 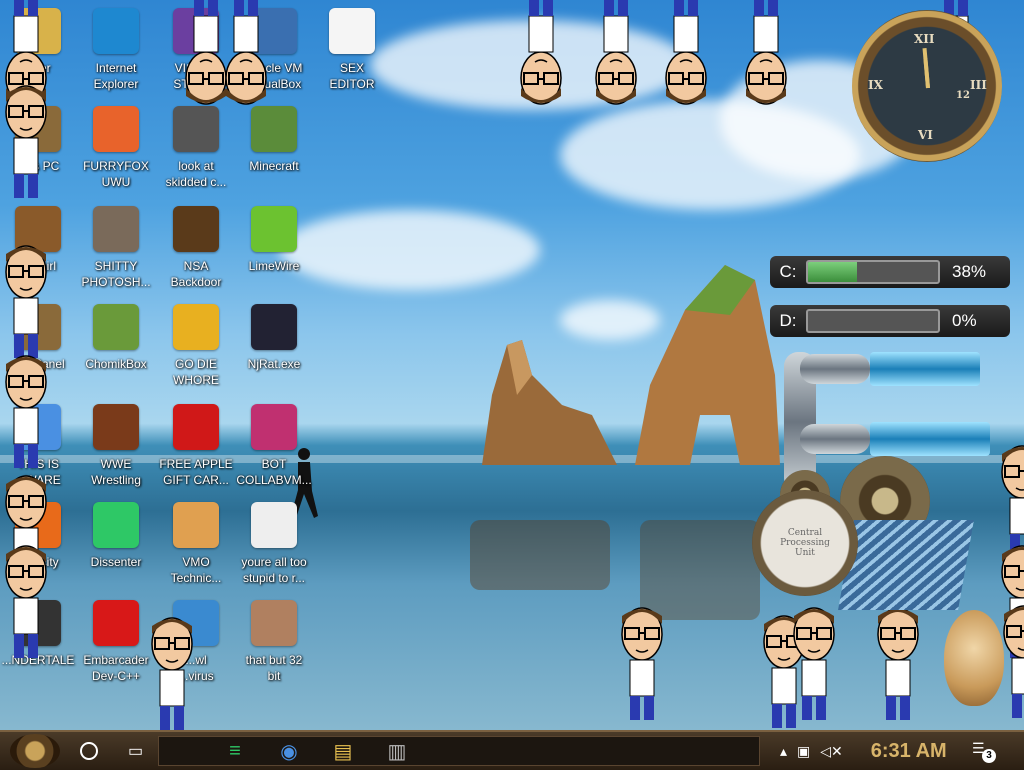 What do you see at coordinates (989, 756) in the screenshot?
I see `notification-count-badge: 3` at bounding box center [989, 756].